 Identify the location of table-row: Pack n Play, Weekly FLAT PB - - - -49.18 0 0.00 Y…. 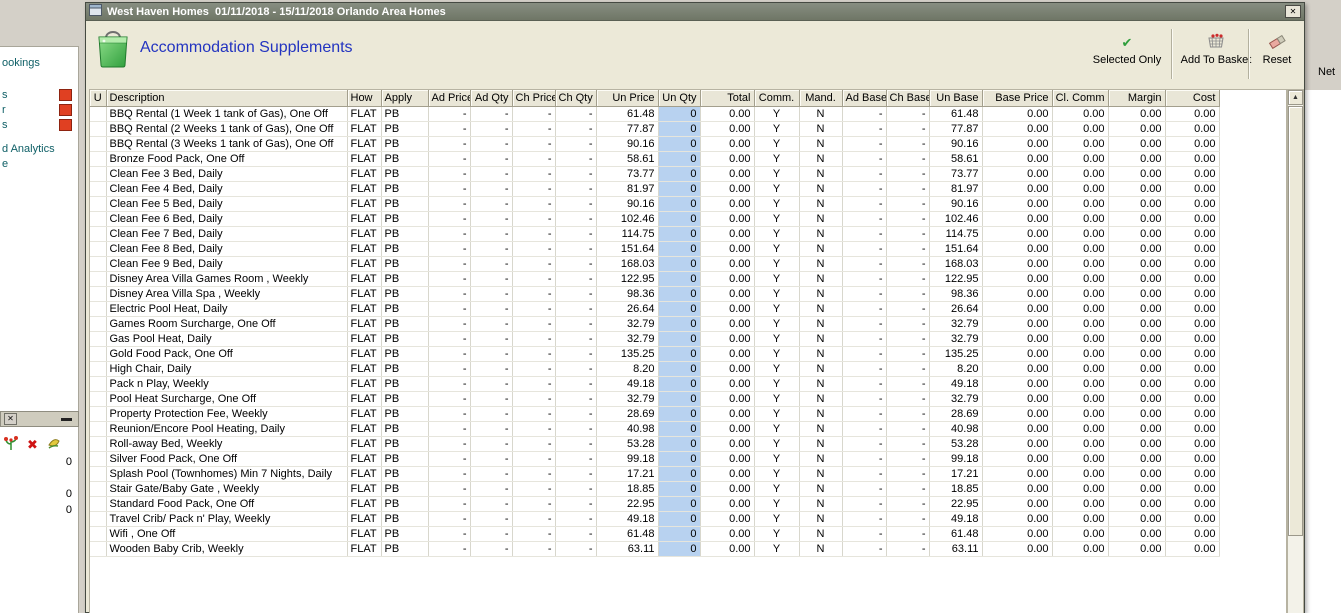
(655, 384).